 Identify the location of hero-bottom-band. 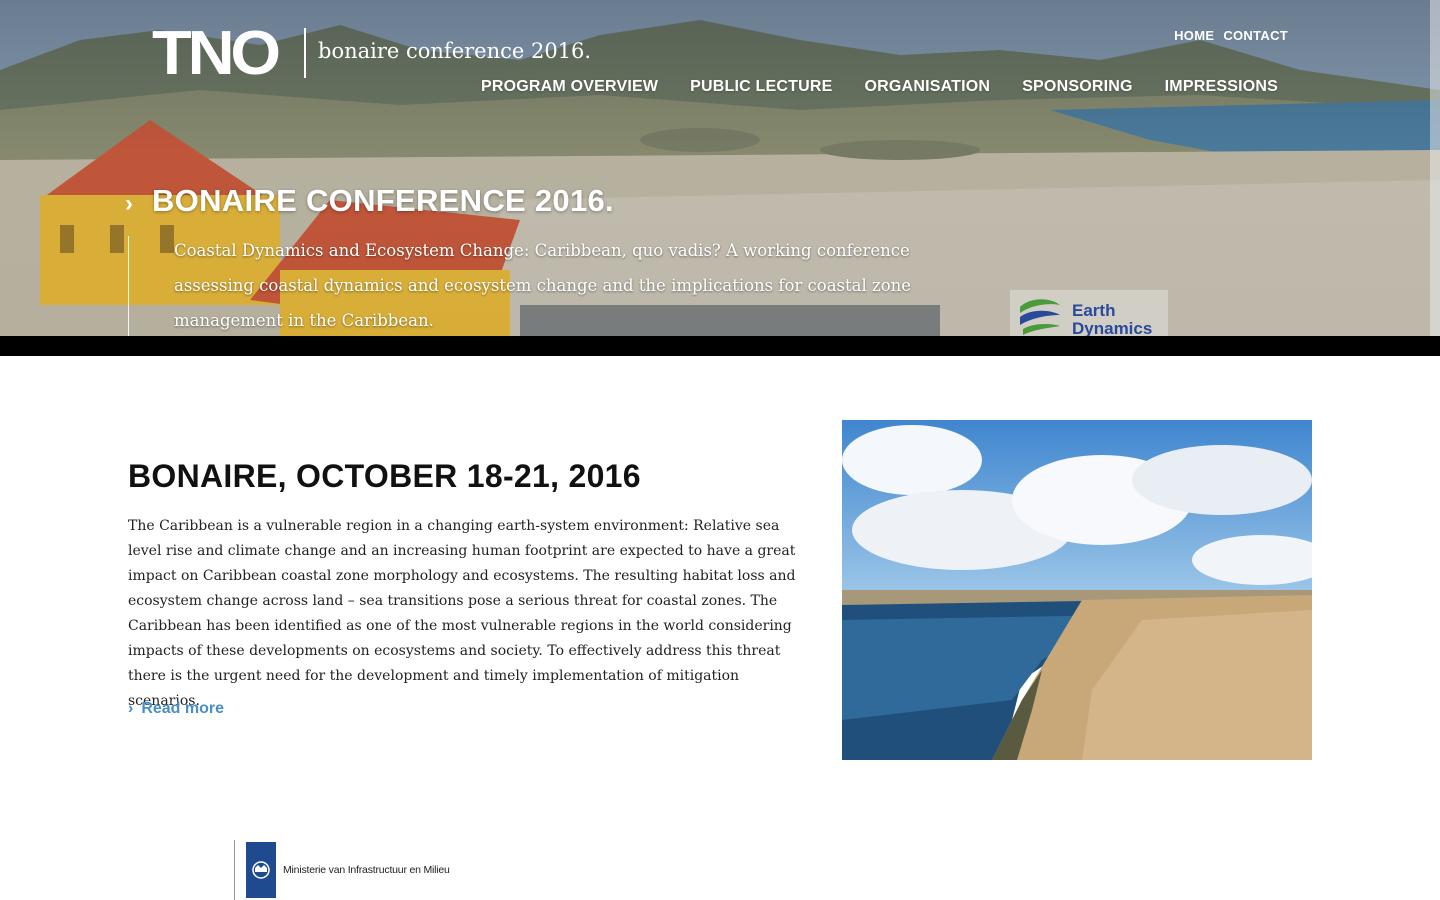
(720, 346).